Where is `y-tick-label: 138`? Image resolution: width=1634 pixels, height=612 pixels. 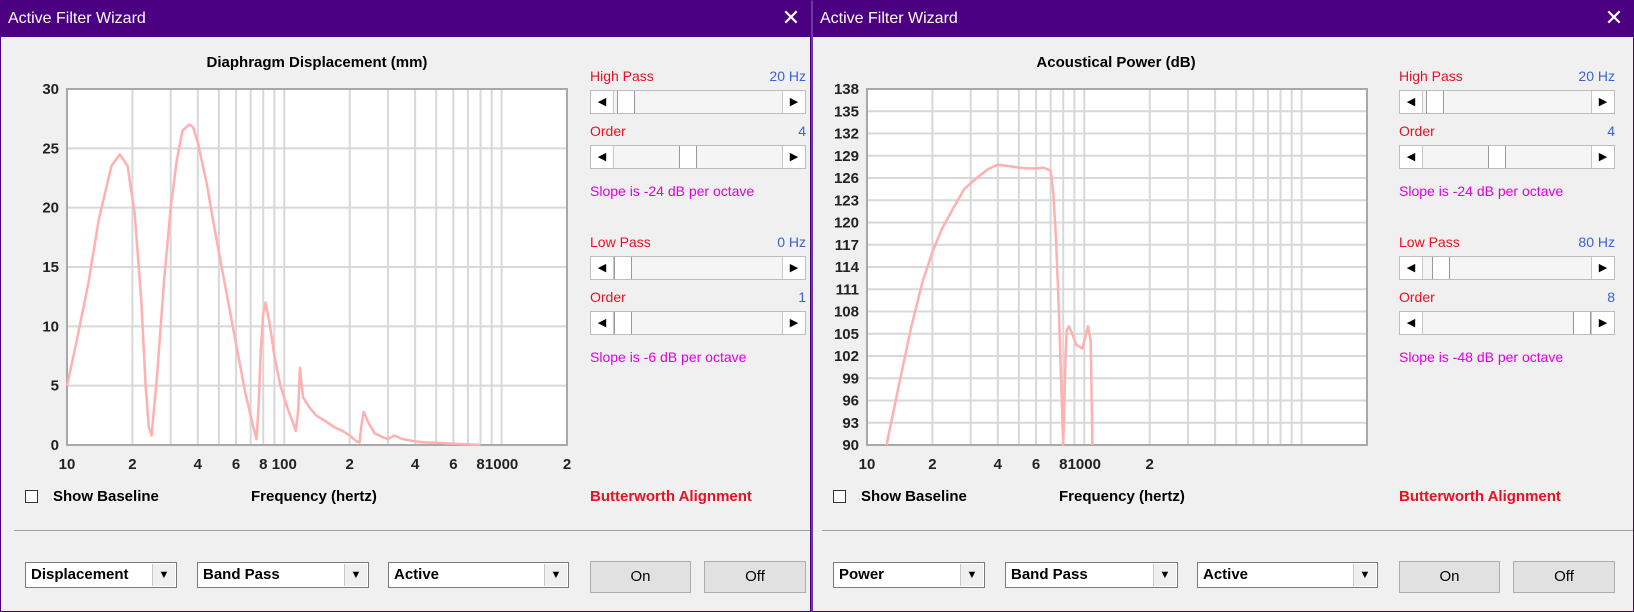 y-tick-label: 138 is located at coordinates (846, 89).